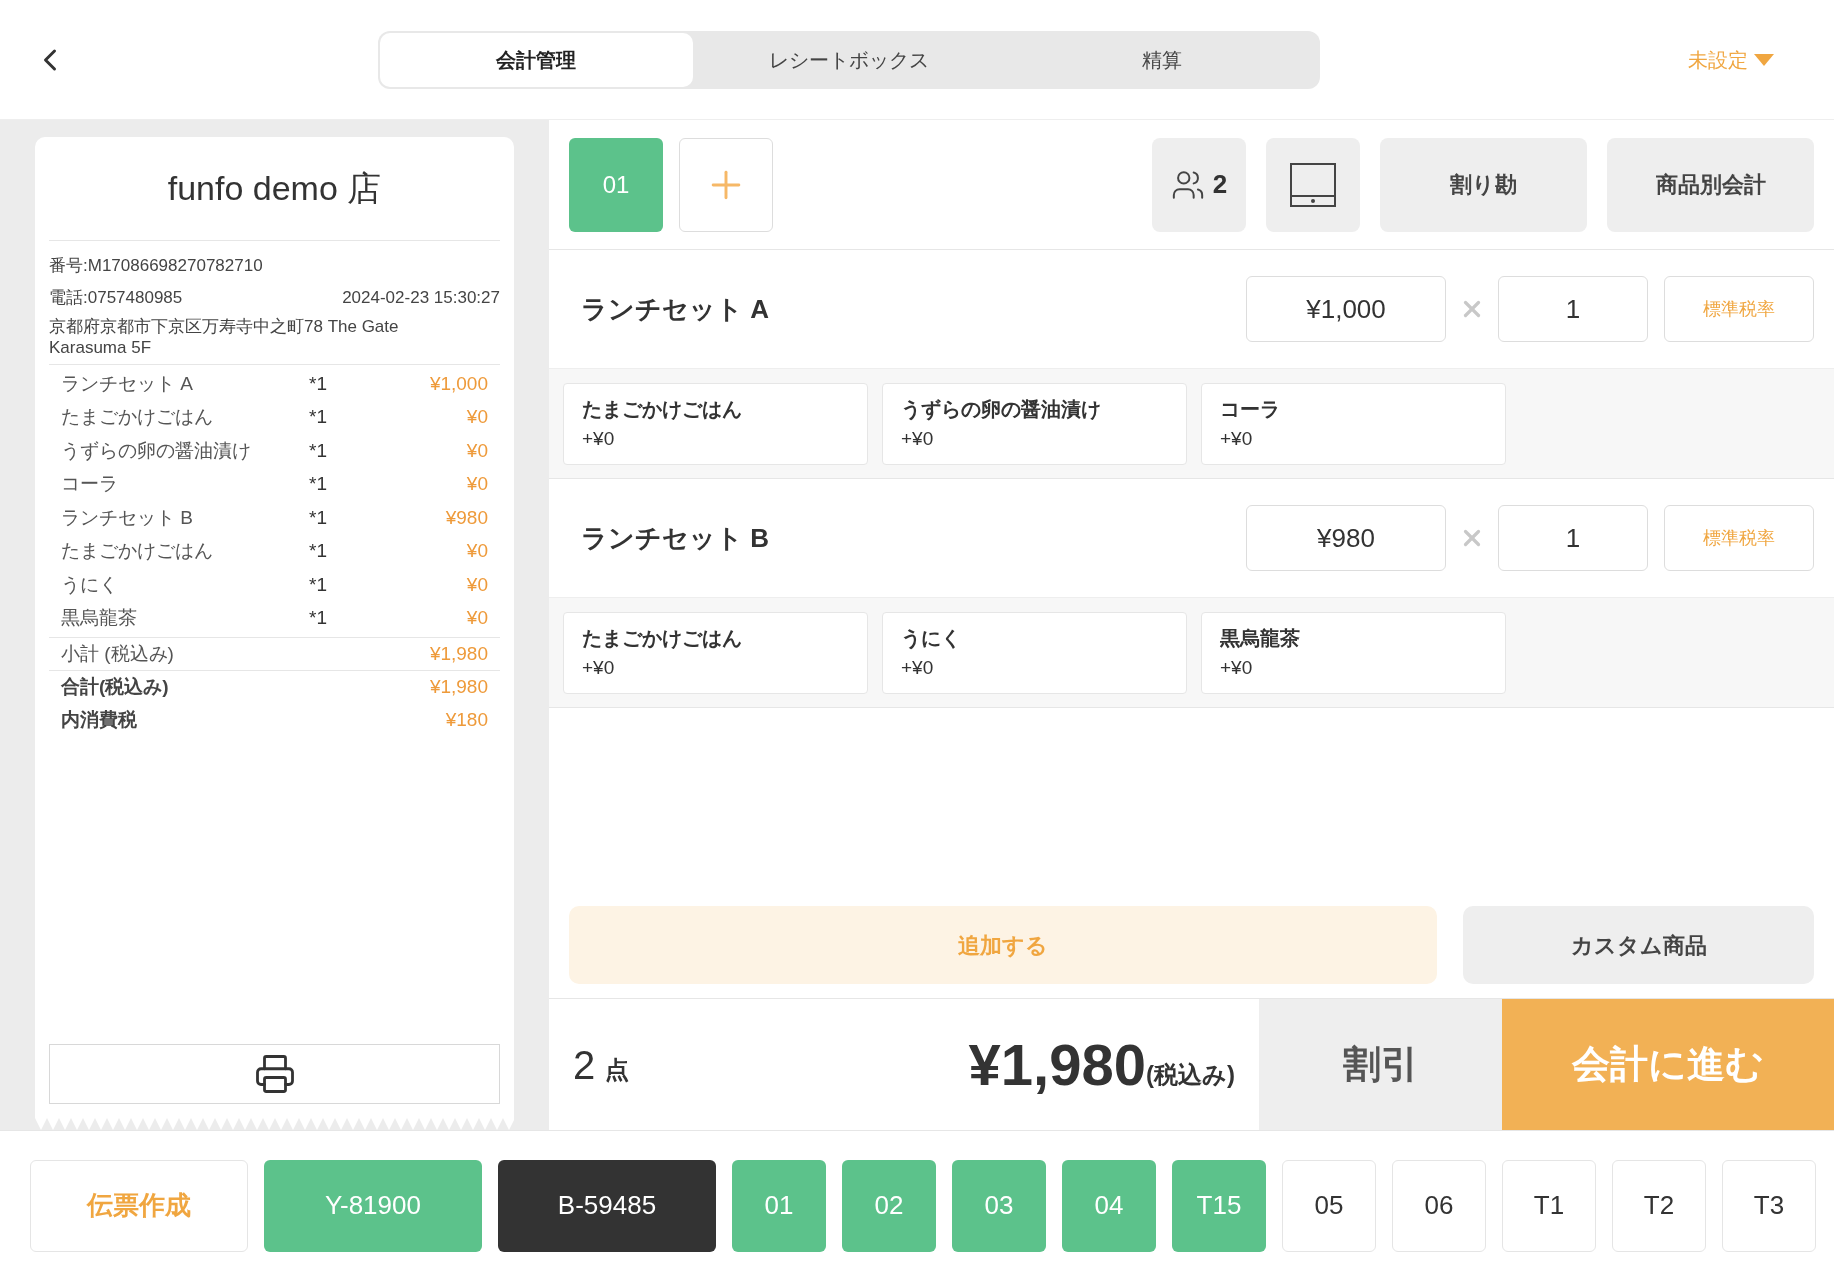 Image resolution: width=1834 pixels, height=1280 pixels. Describe the element at coordinates (421, 297) in the screenshot. I see `receipt-datetime: 2024-02-23 15:30:27` at that location.